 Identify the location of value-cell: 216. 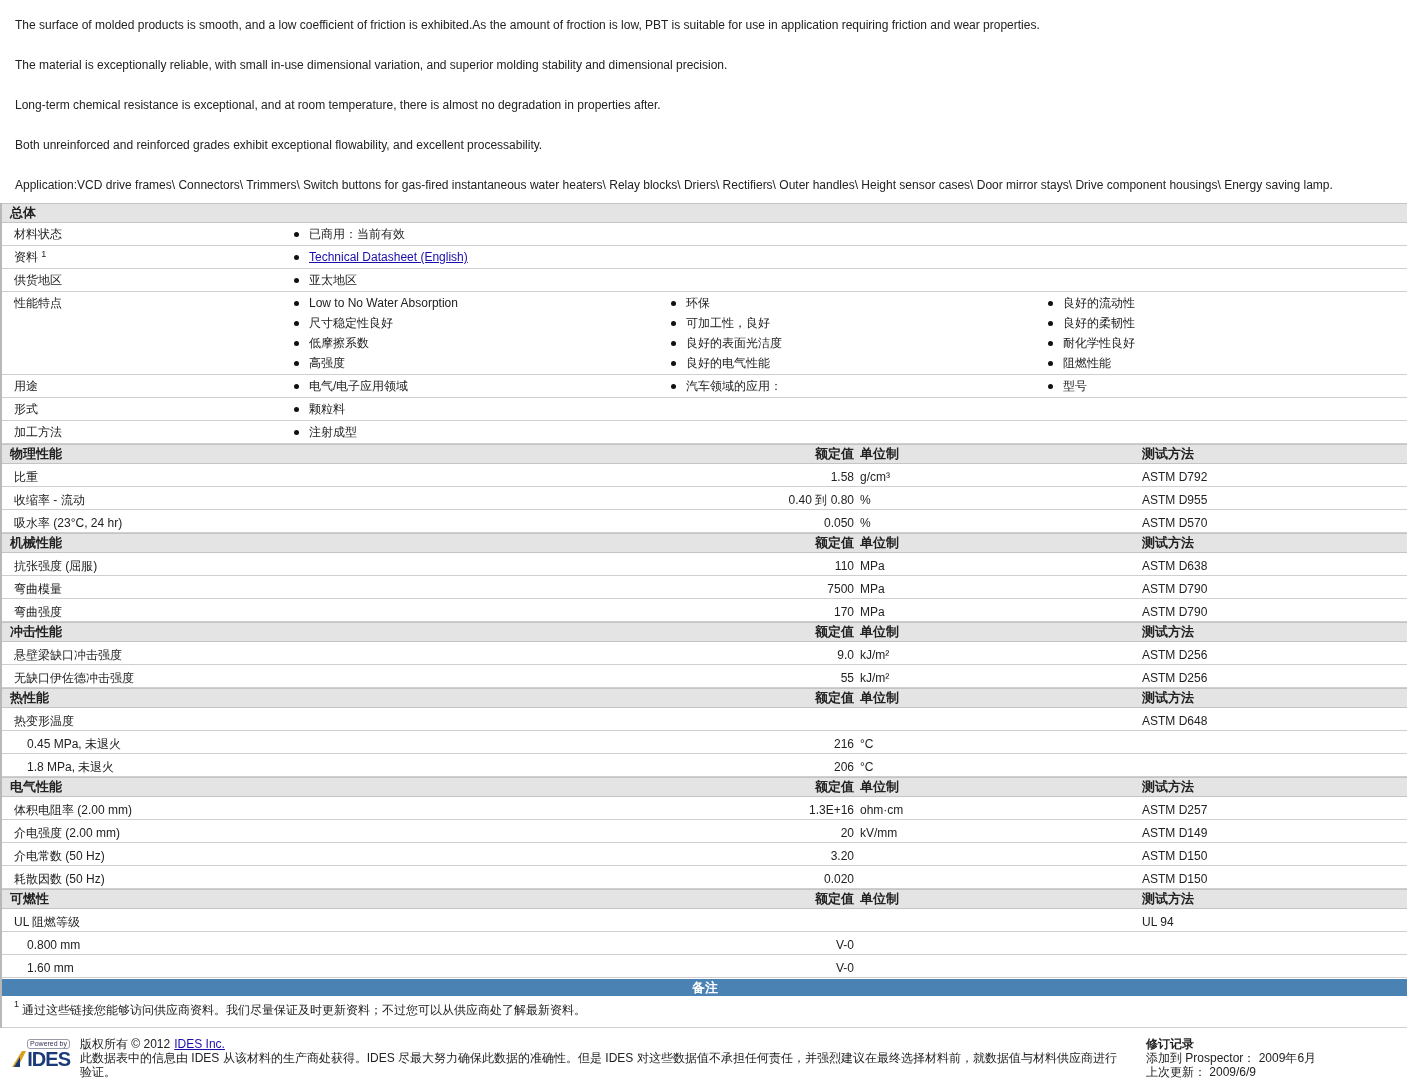
(843, 744).